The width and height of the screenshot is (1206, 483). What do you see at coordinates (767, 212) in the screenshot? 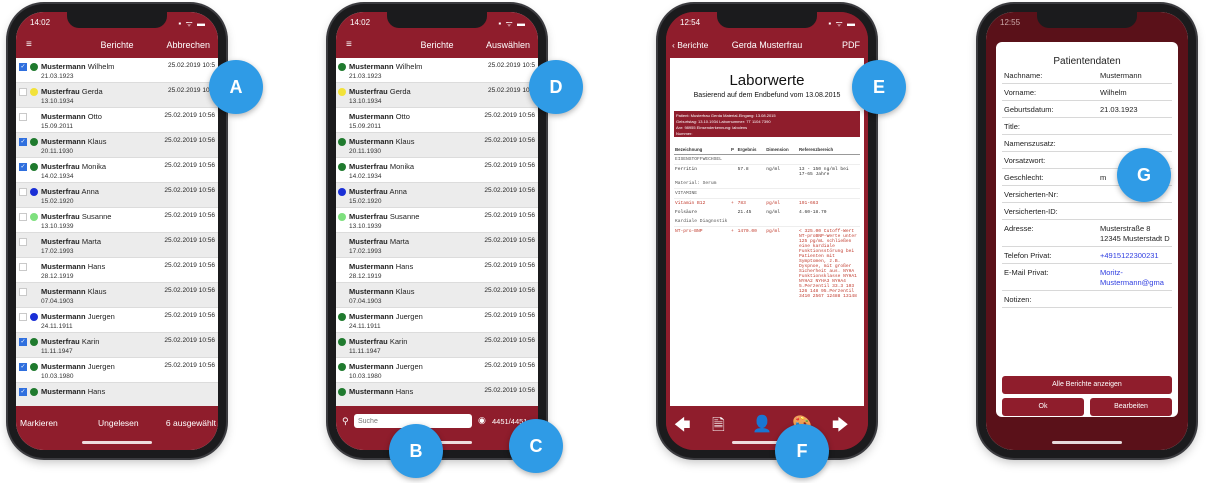
I see `table-row: Folsäure 21.45 ng/ml 4.60-18.70` at bounding box center [767, 212].